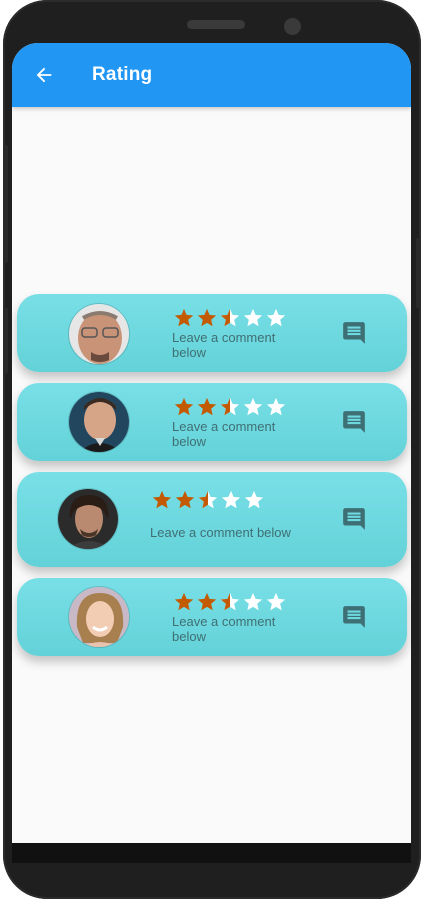 The height and width of the screenshot is (901, 424). I want to click on page-title: Rating, so click(122, 74).